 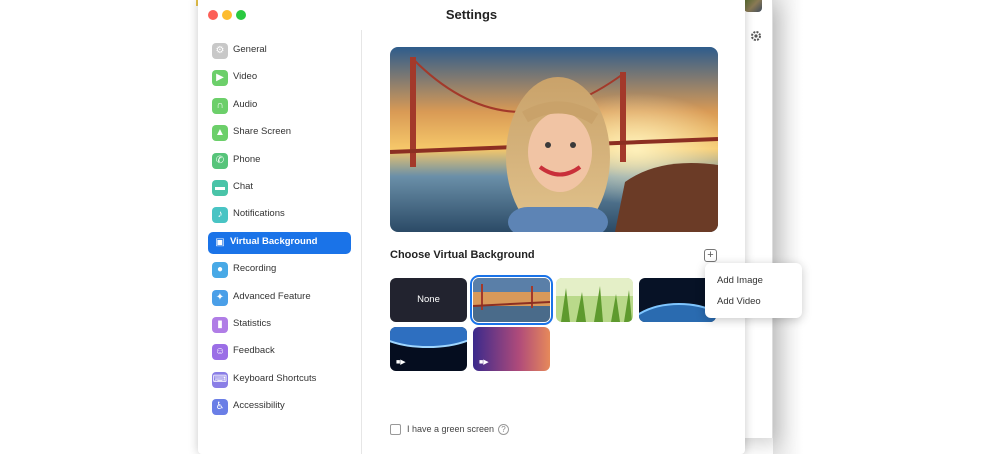 What do you see at coordinates (511, 300) in the screenshot?
I see `thumbnail-golden-gate` at bounding box center [511, 300].